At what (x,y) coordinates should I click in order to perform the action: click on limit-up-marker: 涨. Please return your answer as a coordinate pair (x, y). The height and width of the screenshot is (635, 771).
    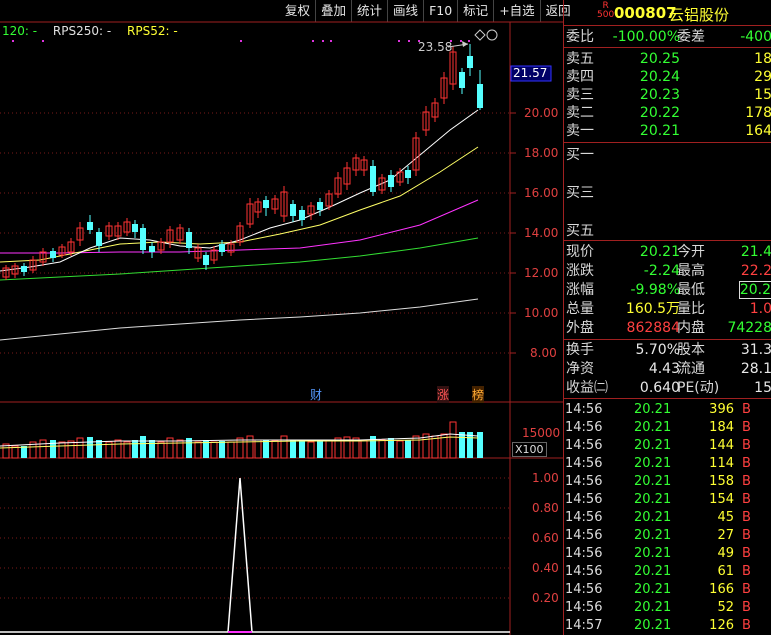
    Looking at the image, I should click on (443, 394).